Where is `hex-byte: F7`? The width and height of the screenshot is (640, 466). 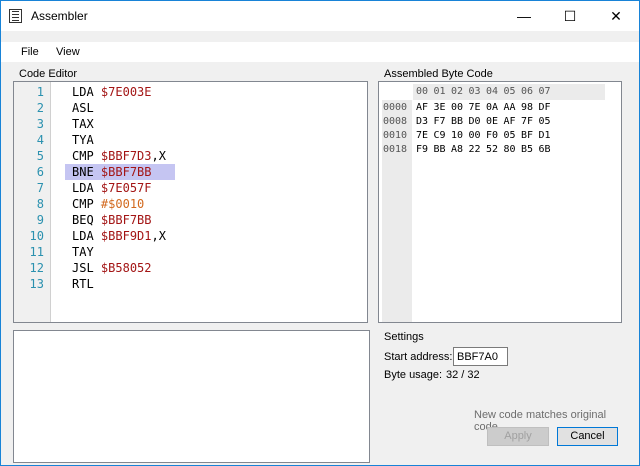 hex-byte: F7 is located at coordinates (440, 122).